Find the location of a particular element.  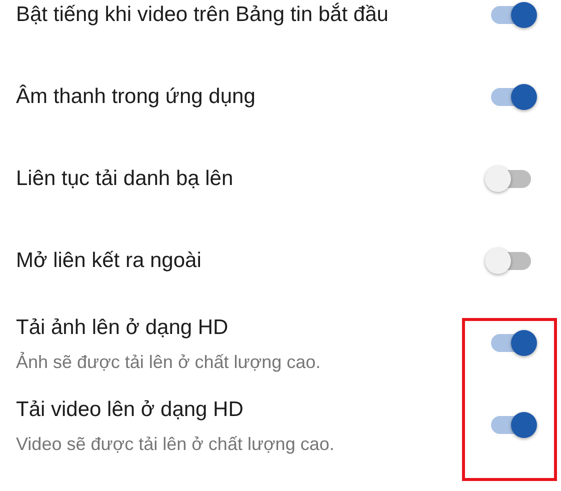

setting-label: Tải video lên ở dạng HD is located at coordinates (130, 410).